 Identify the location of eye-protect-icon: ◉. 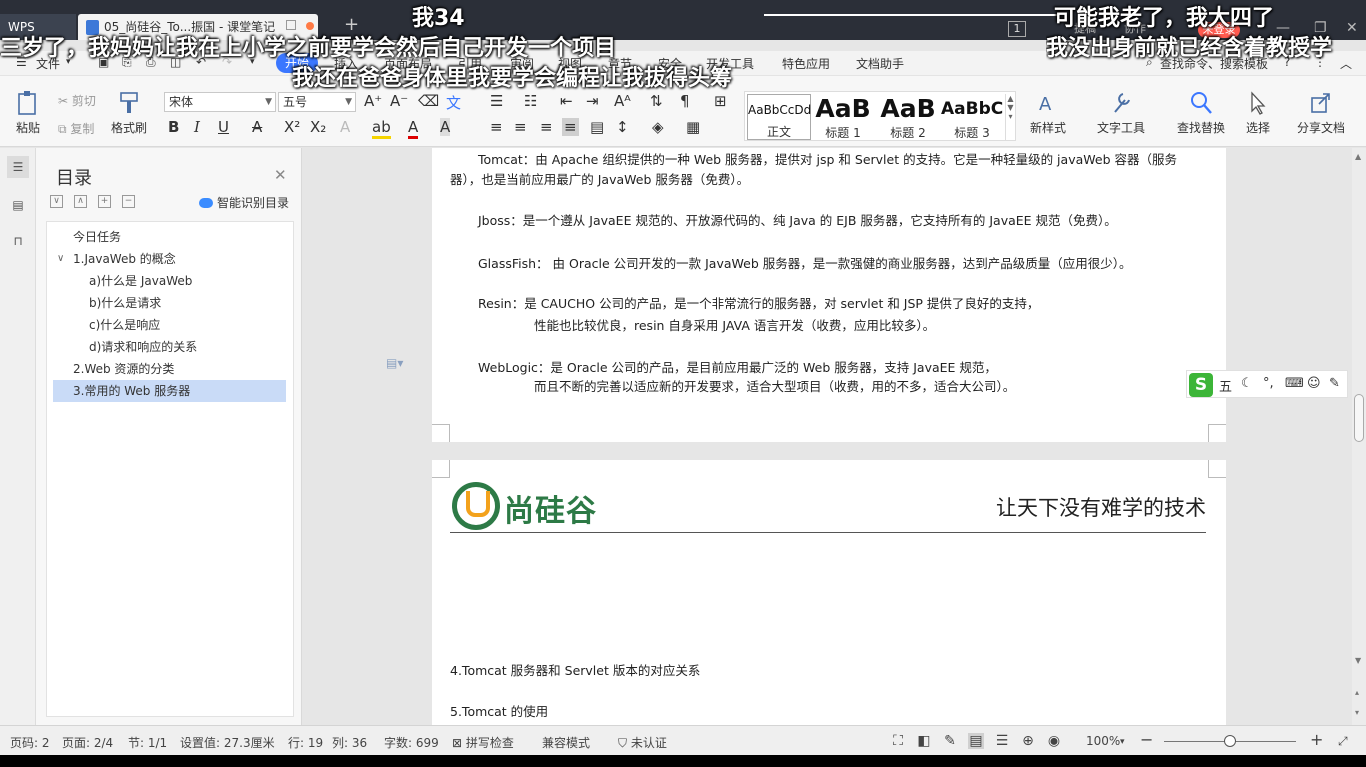
(1054, 741).